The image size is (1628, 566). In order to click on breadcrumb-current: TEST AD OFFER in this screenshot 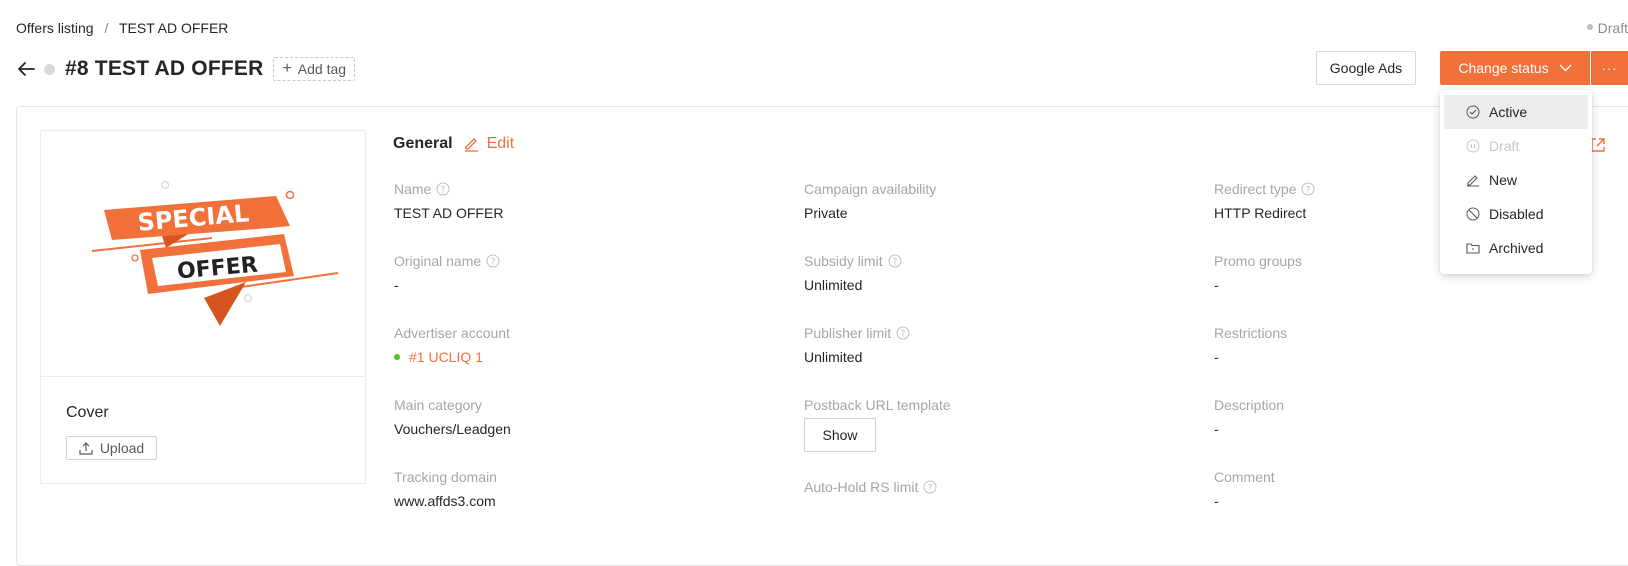, I will do `click(173, 28)`.